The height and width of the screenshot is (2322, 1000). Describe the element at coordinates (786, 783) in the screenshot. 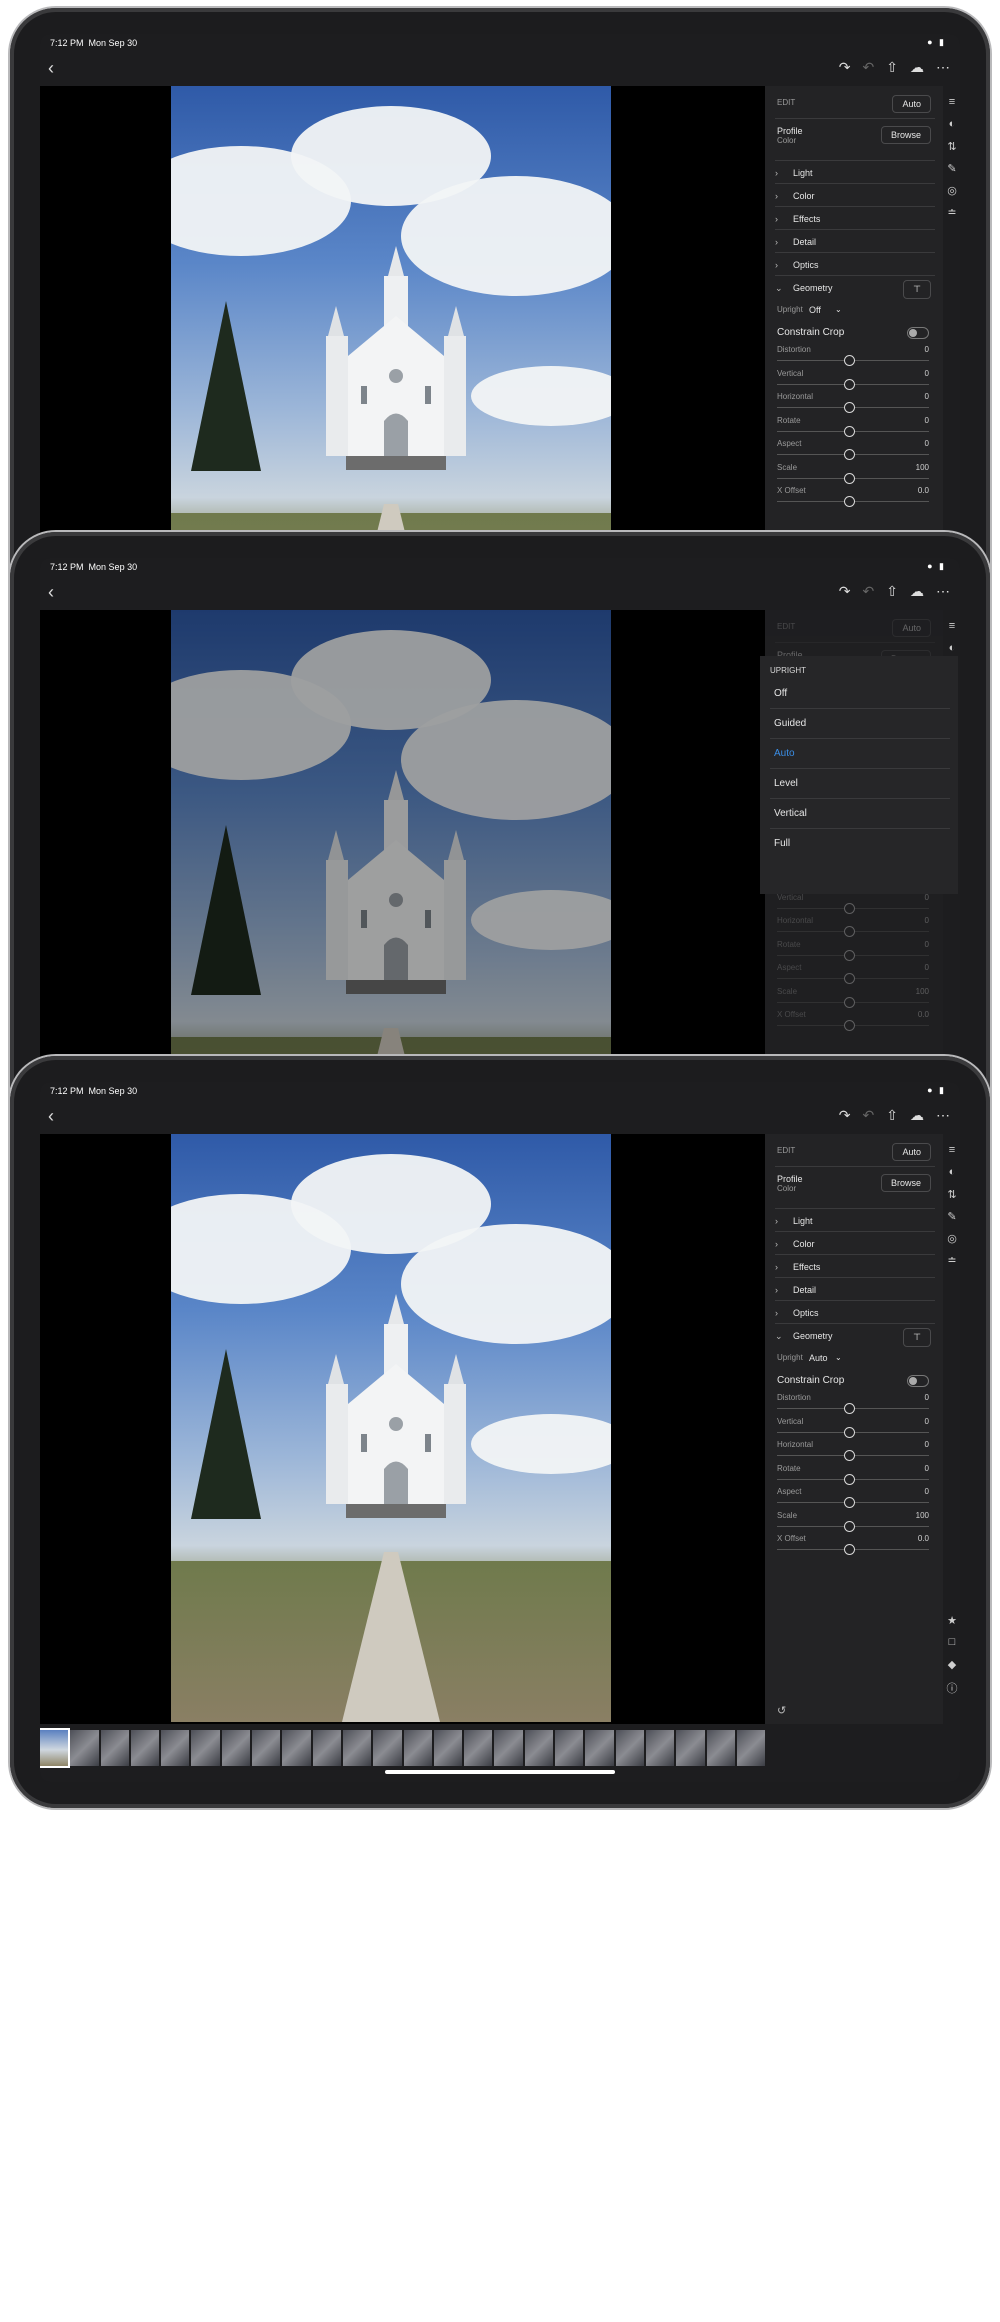

I see `upright-option-level: Level` at that location.